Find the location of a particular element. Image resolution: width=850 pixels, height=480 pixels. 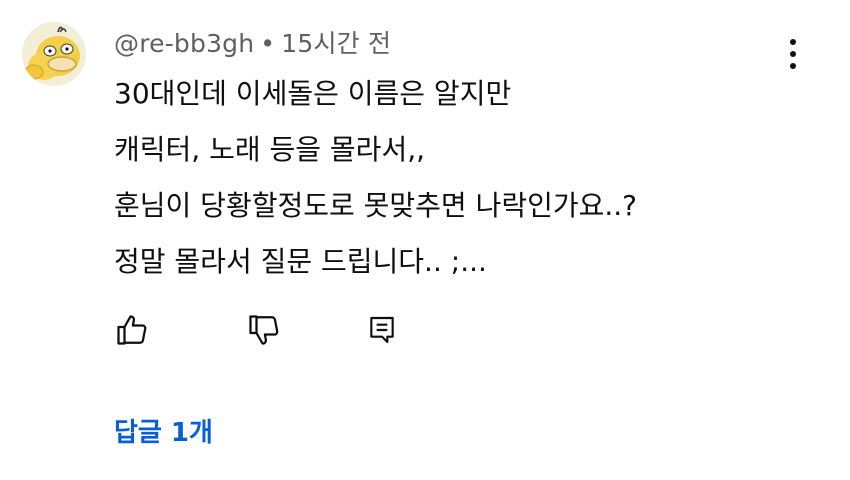

comment-line: 캐릭터, 노래 등을 몰라서,, is located at coordinates (270, 149).